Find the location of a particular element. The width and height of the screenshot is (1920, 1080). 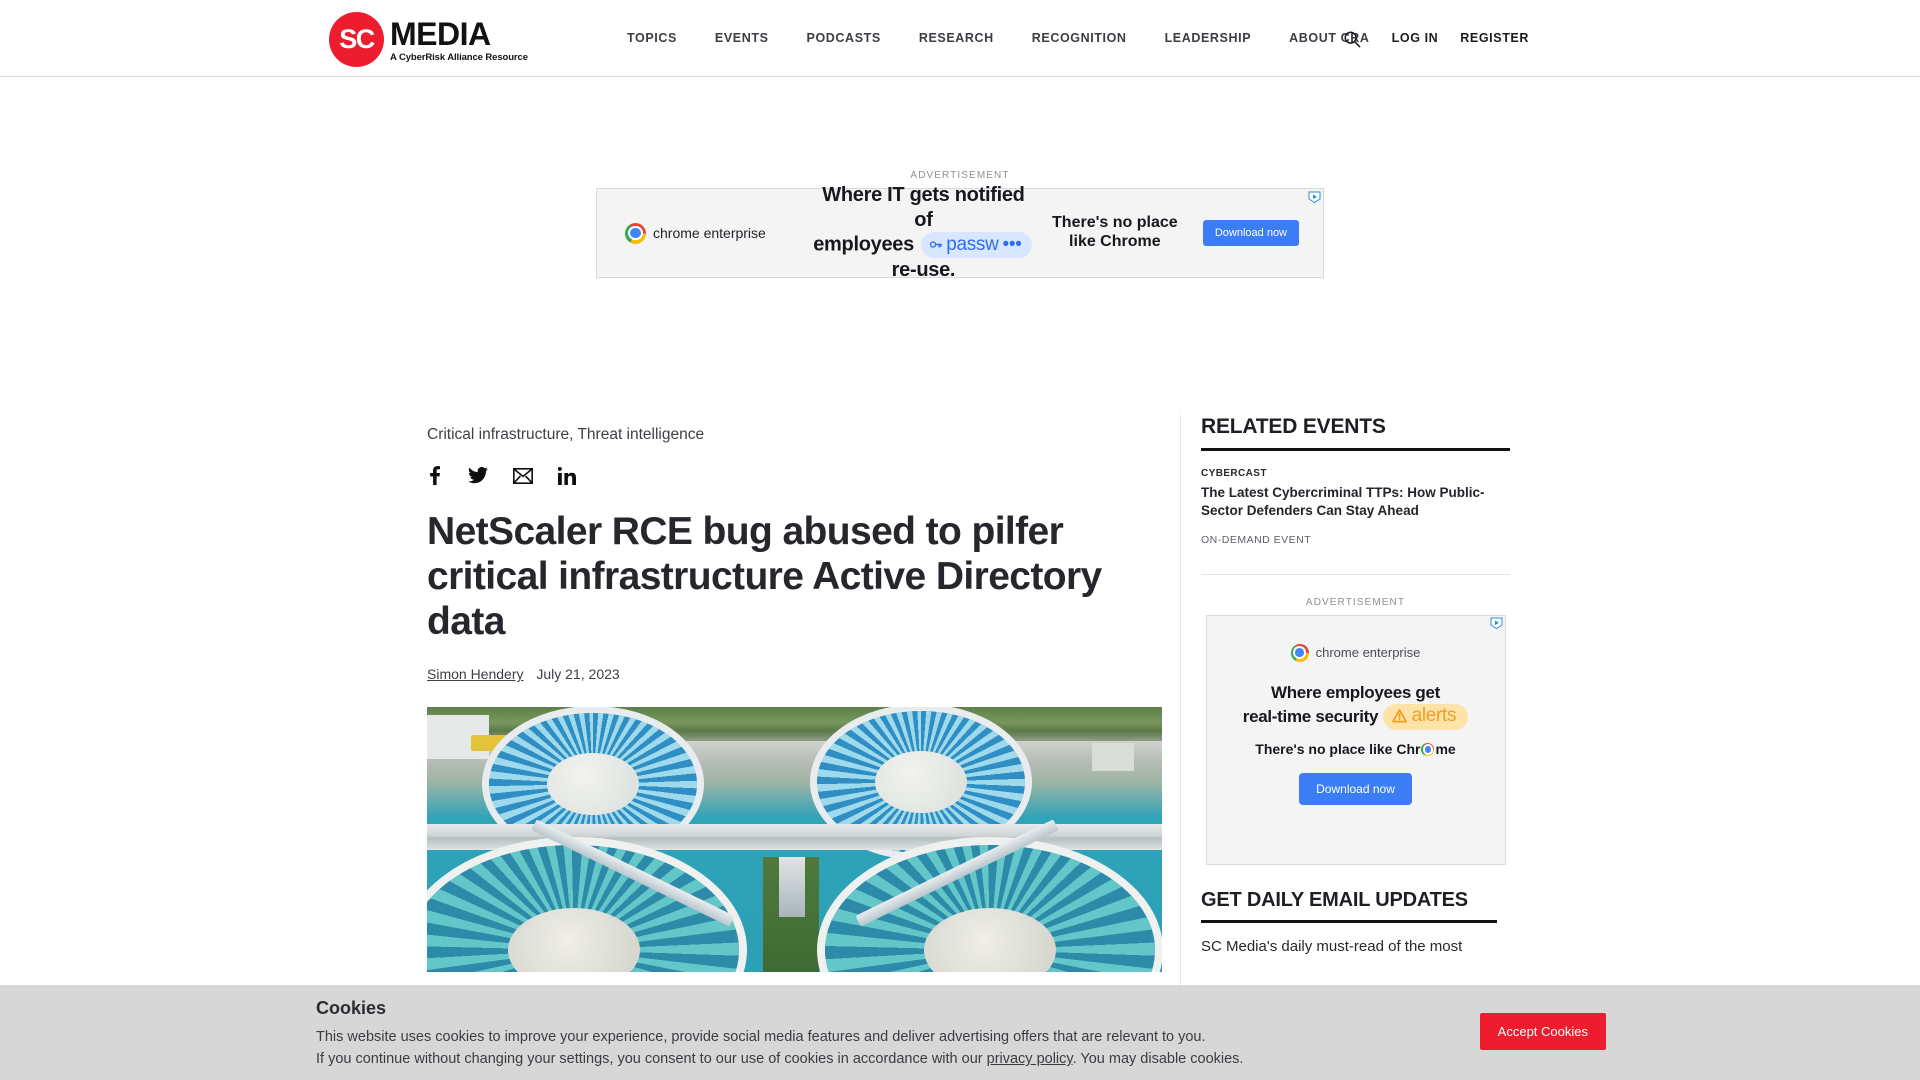

accept-cookies-button: Accept Cookies is located at coordinates (1542, 1031).